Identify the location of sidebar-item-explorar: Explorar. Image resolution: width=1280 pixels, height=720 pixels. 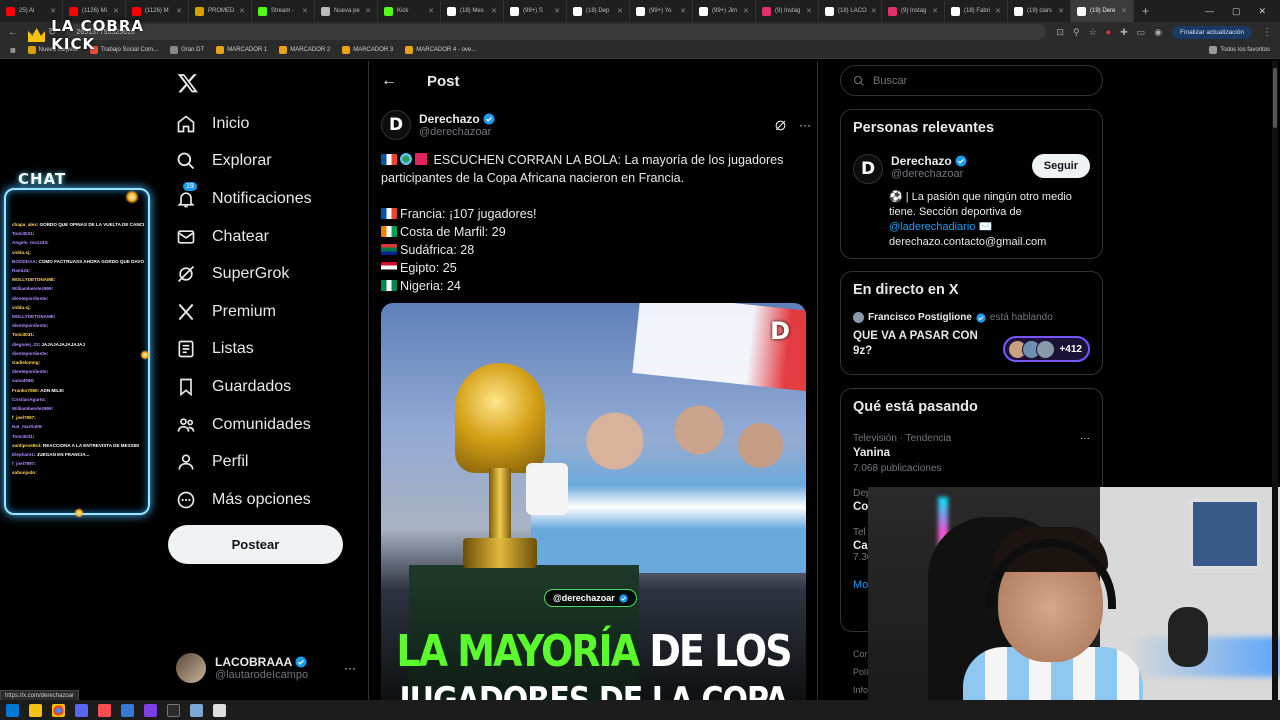
(268, 162).